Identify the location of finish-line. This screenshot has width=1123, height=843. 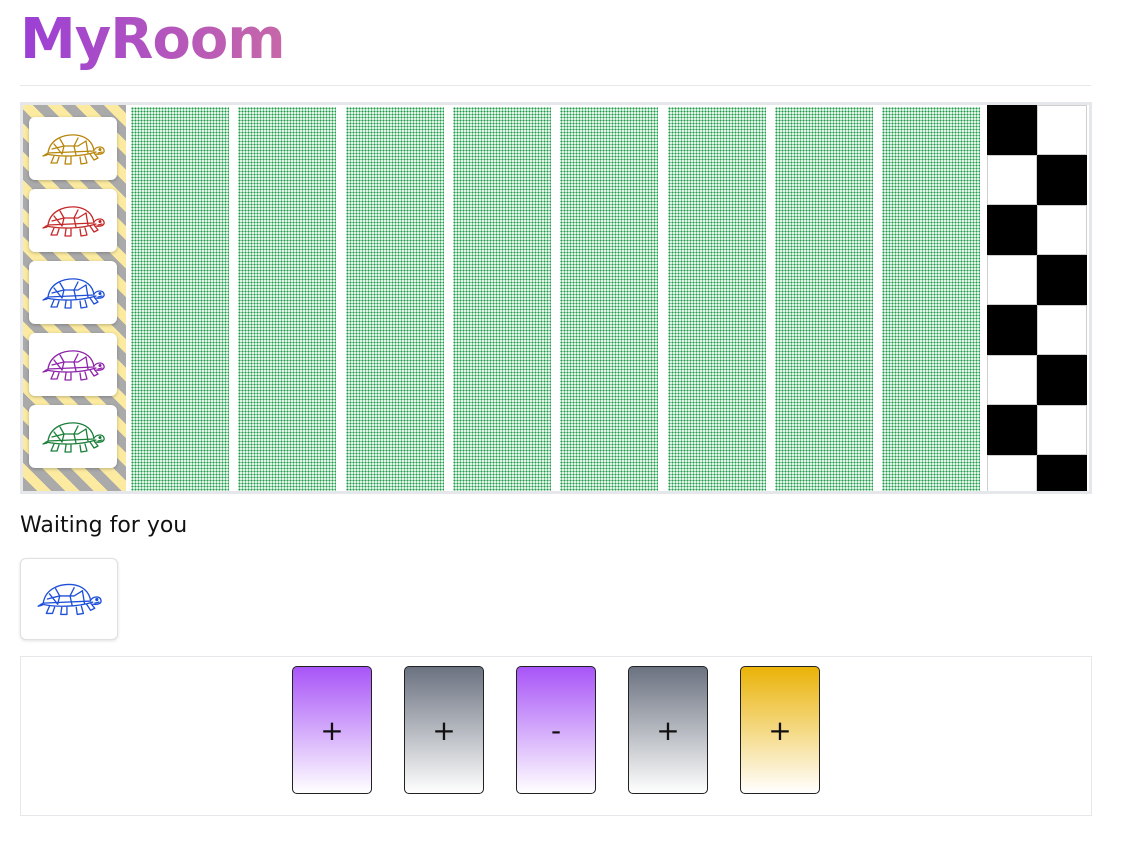
(1038, 298).